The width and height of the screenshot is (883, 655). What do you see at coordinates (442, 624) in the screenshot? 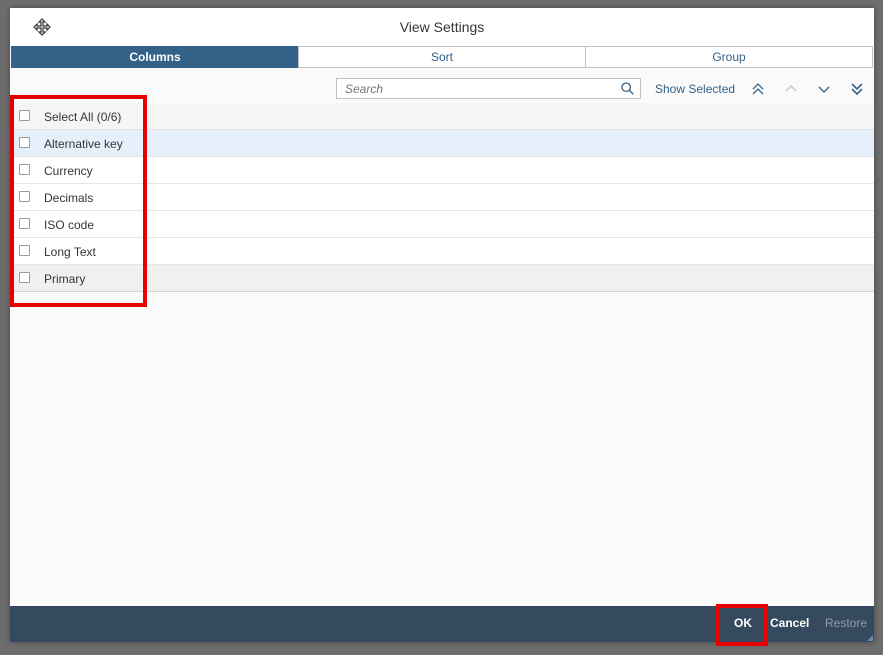
I see `dialog-footer: OK Cancel Restore` at bounding box center [442, 624].